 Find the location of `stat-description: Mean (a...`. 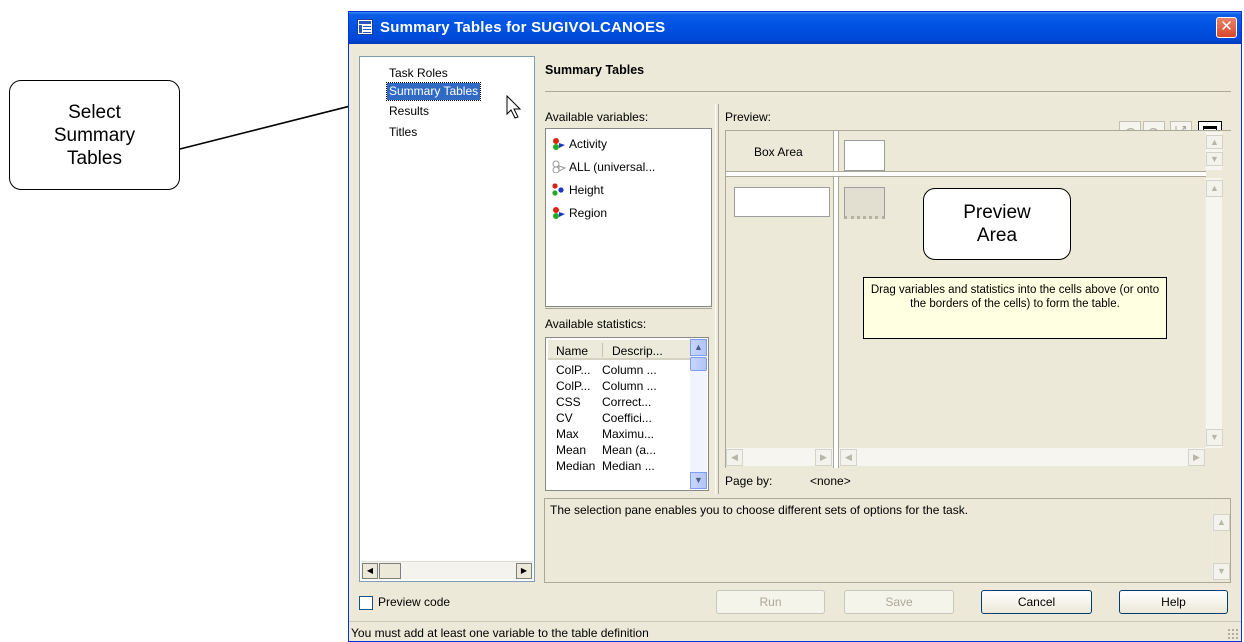

stat-description: Mean (a... is located at coordinates (629, 450).